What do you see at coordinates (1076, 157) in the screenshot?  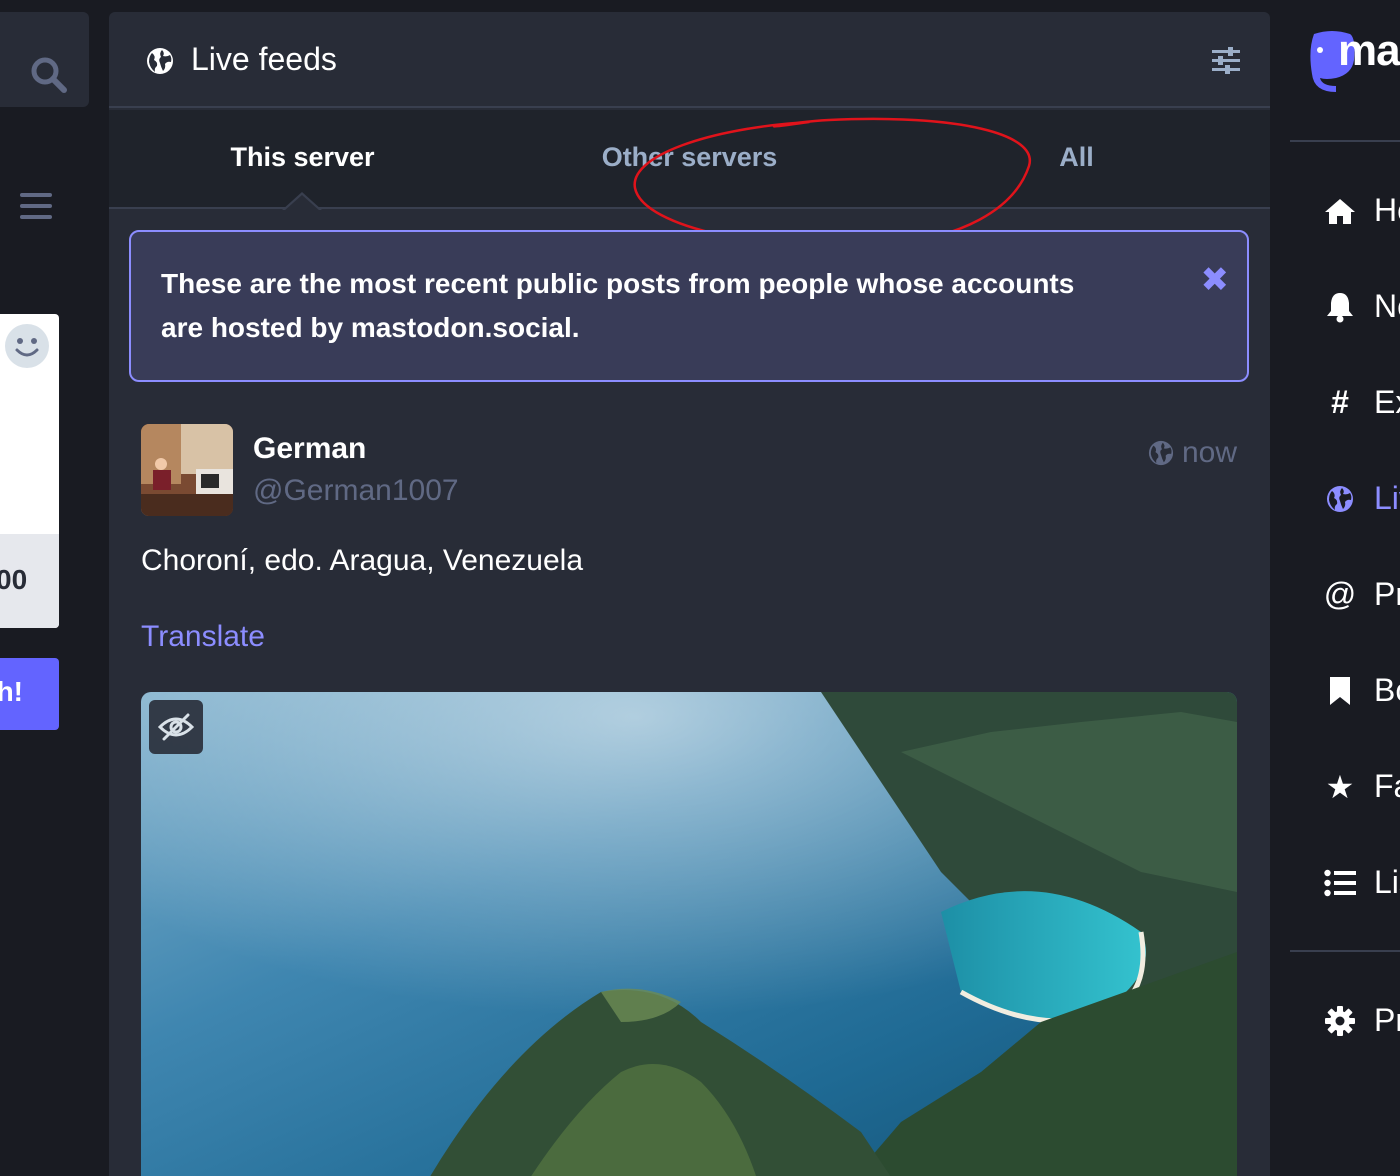 I see `tab-all: All` at bounding box center [1076, 157].